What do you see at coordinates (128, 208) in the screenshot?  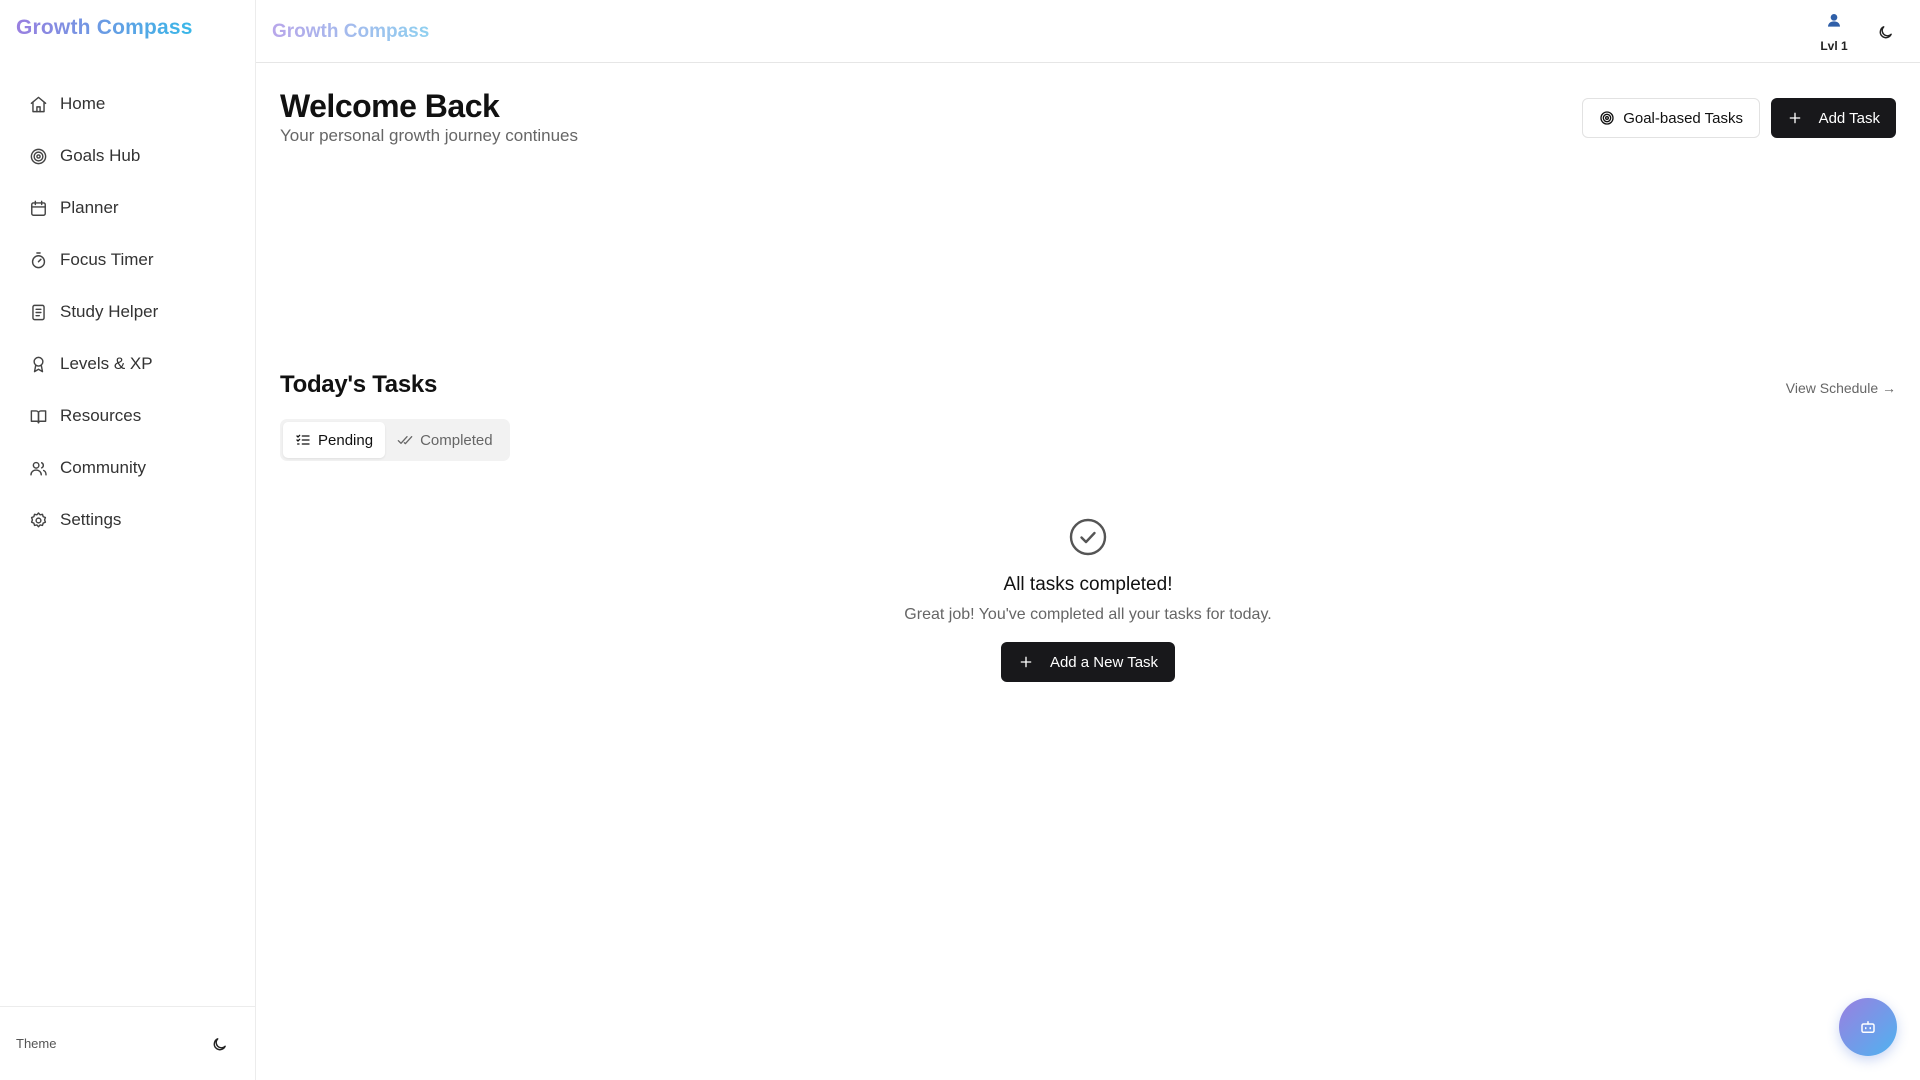 I see `sidebar-item-planner: Planner` at bounding box center [128, 208].